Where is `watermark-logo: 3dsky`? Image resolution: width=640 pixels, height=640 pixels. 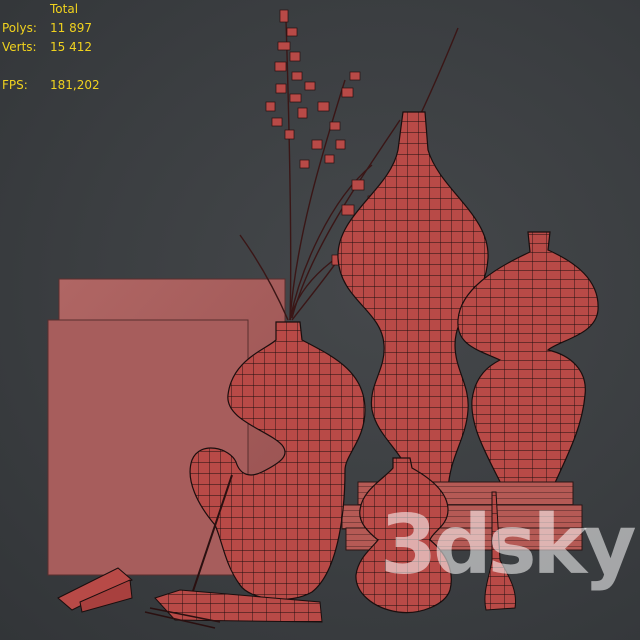
watermark-logo: 3dsky is located at coordinates (508, 545).